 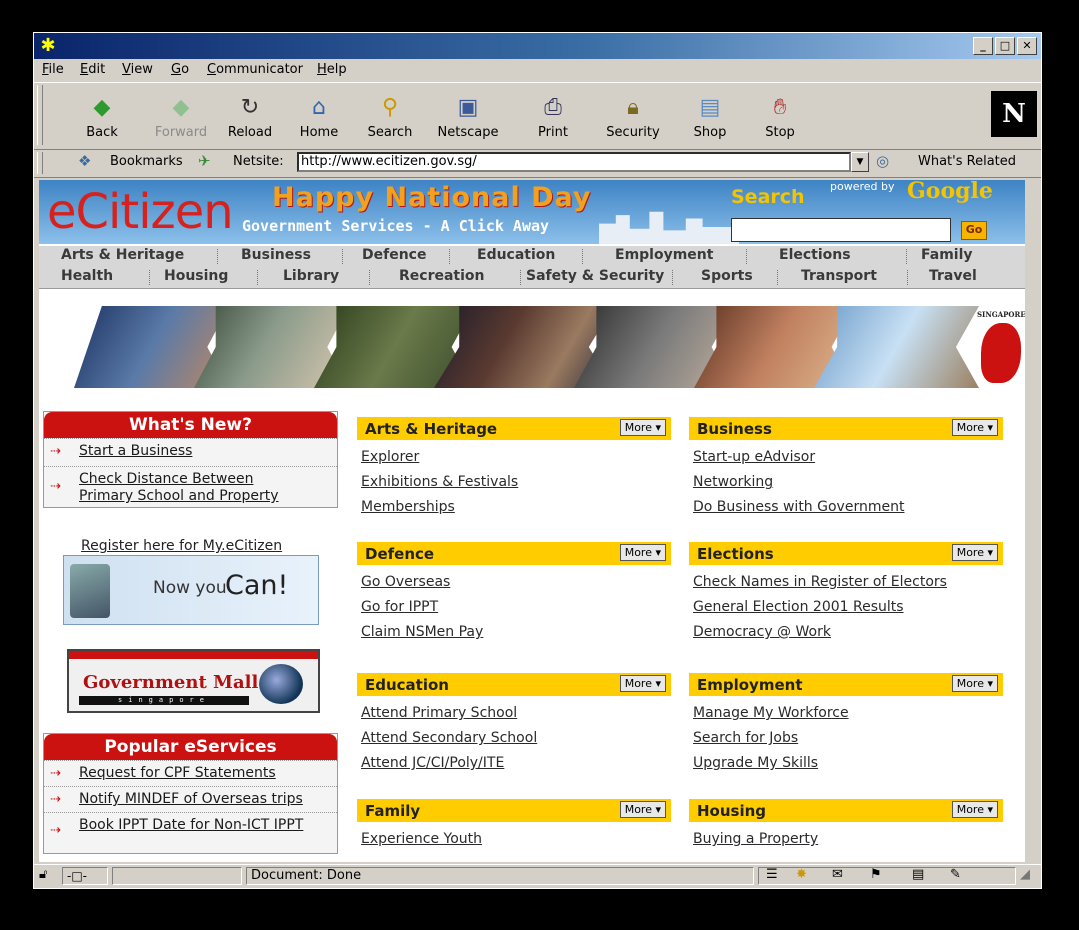 What do you see at coordinates (181, 117) in the screenshot?
I see `forward-button: ◆ Forward` at bounding box center [181, 117].